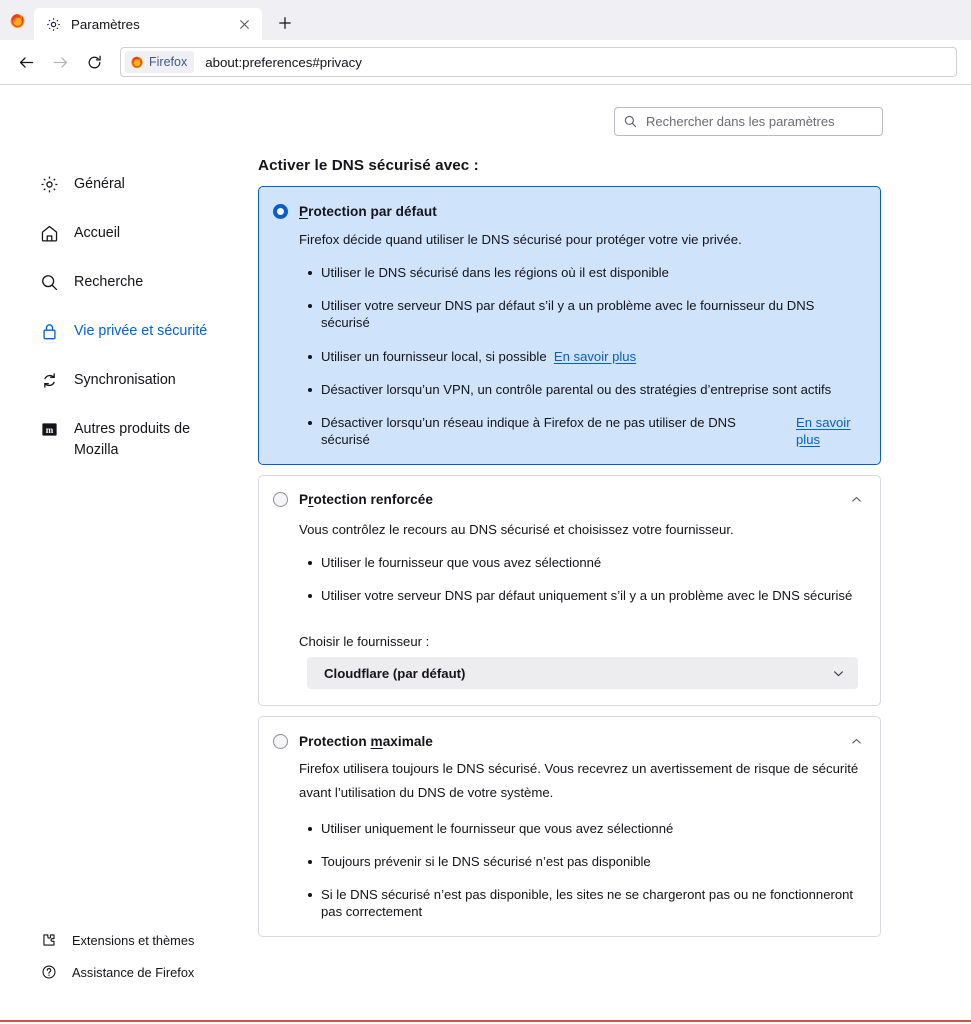 This screenshot has height=1024, width=971. I want to click on tab-title: Paramètres, so click(105, 24).